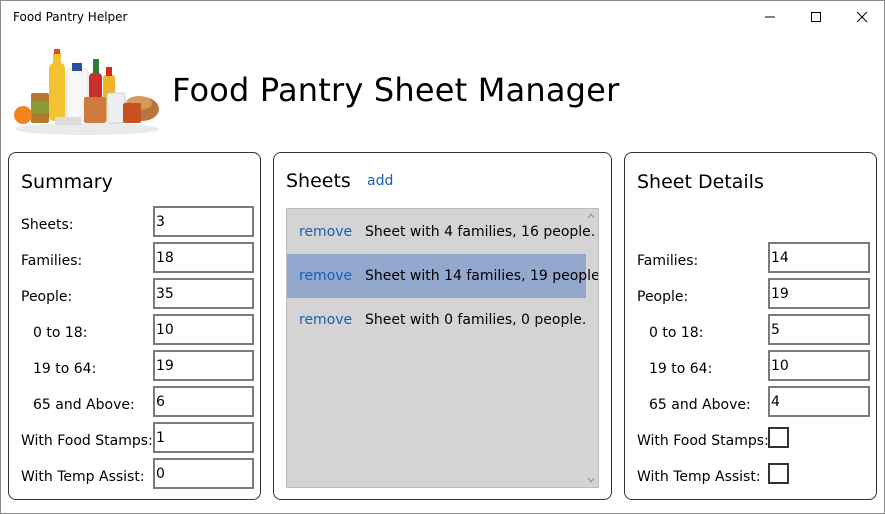 The width and height of the screenshot is (885, 514). What do you see at coordinates (700, 405) in the screenshot?
I see `details-age-65-above-label: 65 and Above:` at bounding box center [700, 405].